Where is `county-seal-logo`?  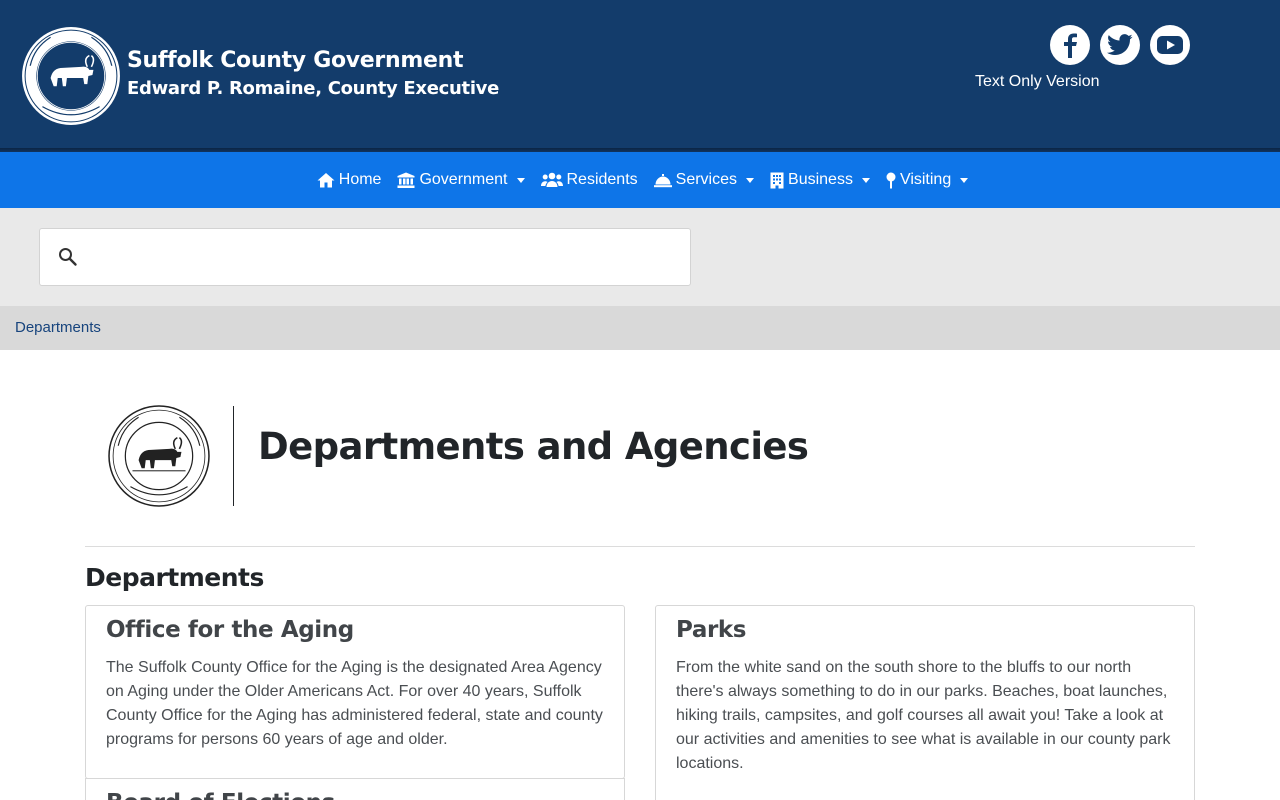 county-seal-logo is located at coordinates (71, 76).